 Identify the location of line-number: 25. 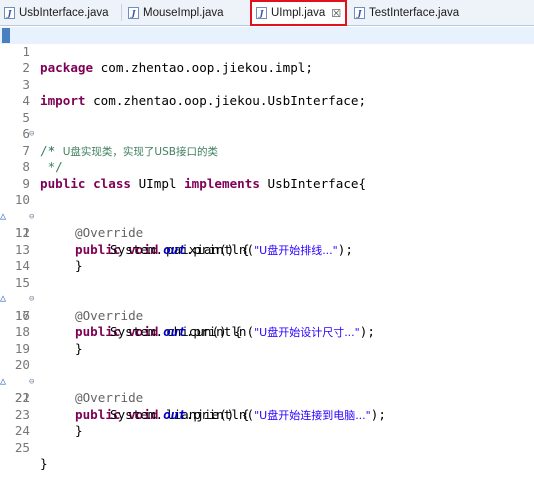
(22, 447).